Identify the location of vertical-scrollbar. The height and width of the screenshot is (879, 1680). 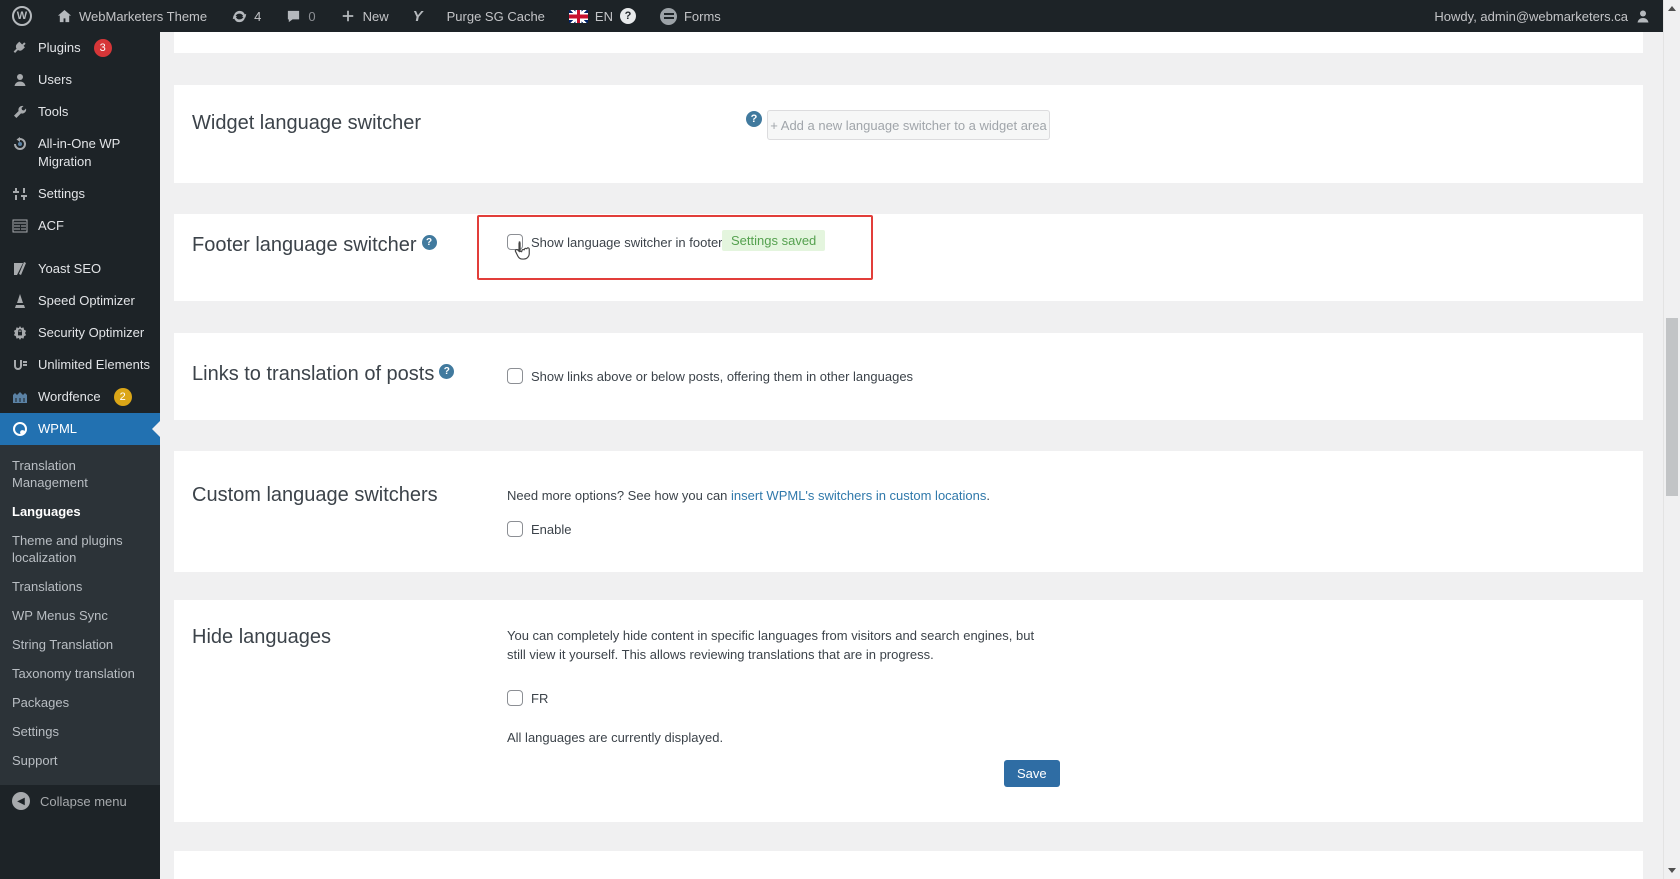
(1671, 439).